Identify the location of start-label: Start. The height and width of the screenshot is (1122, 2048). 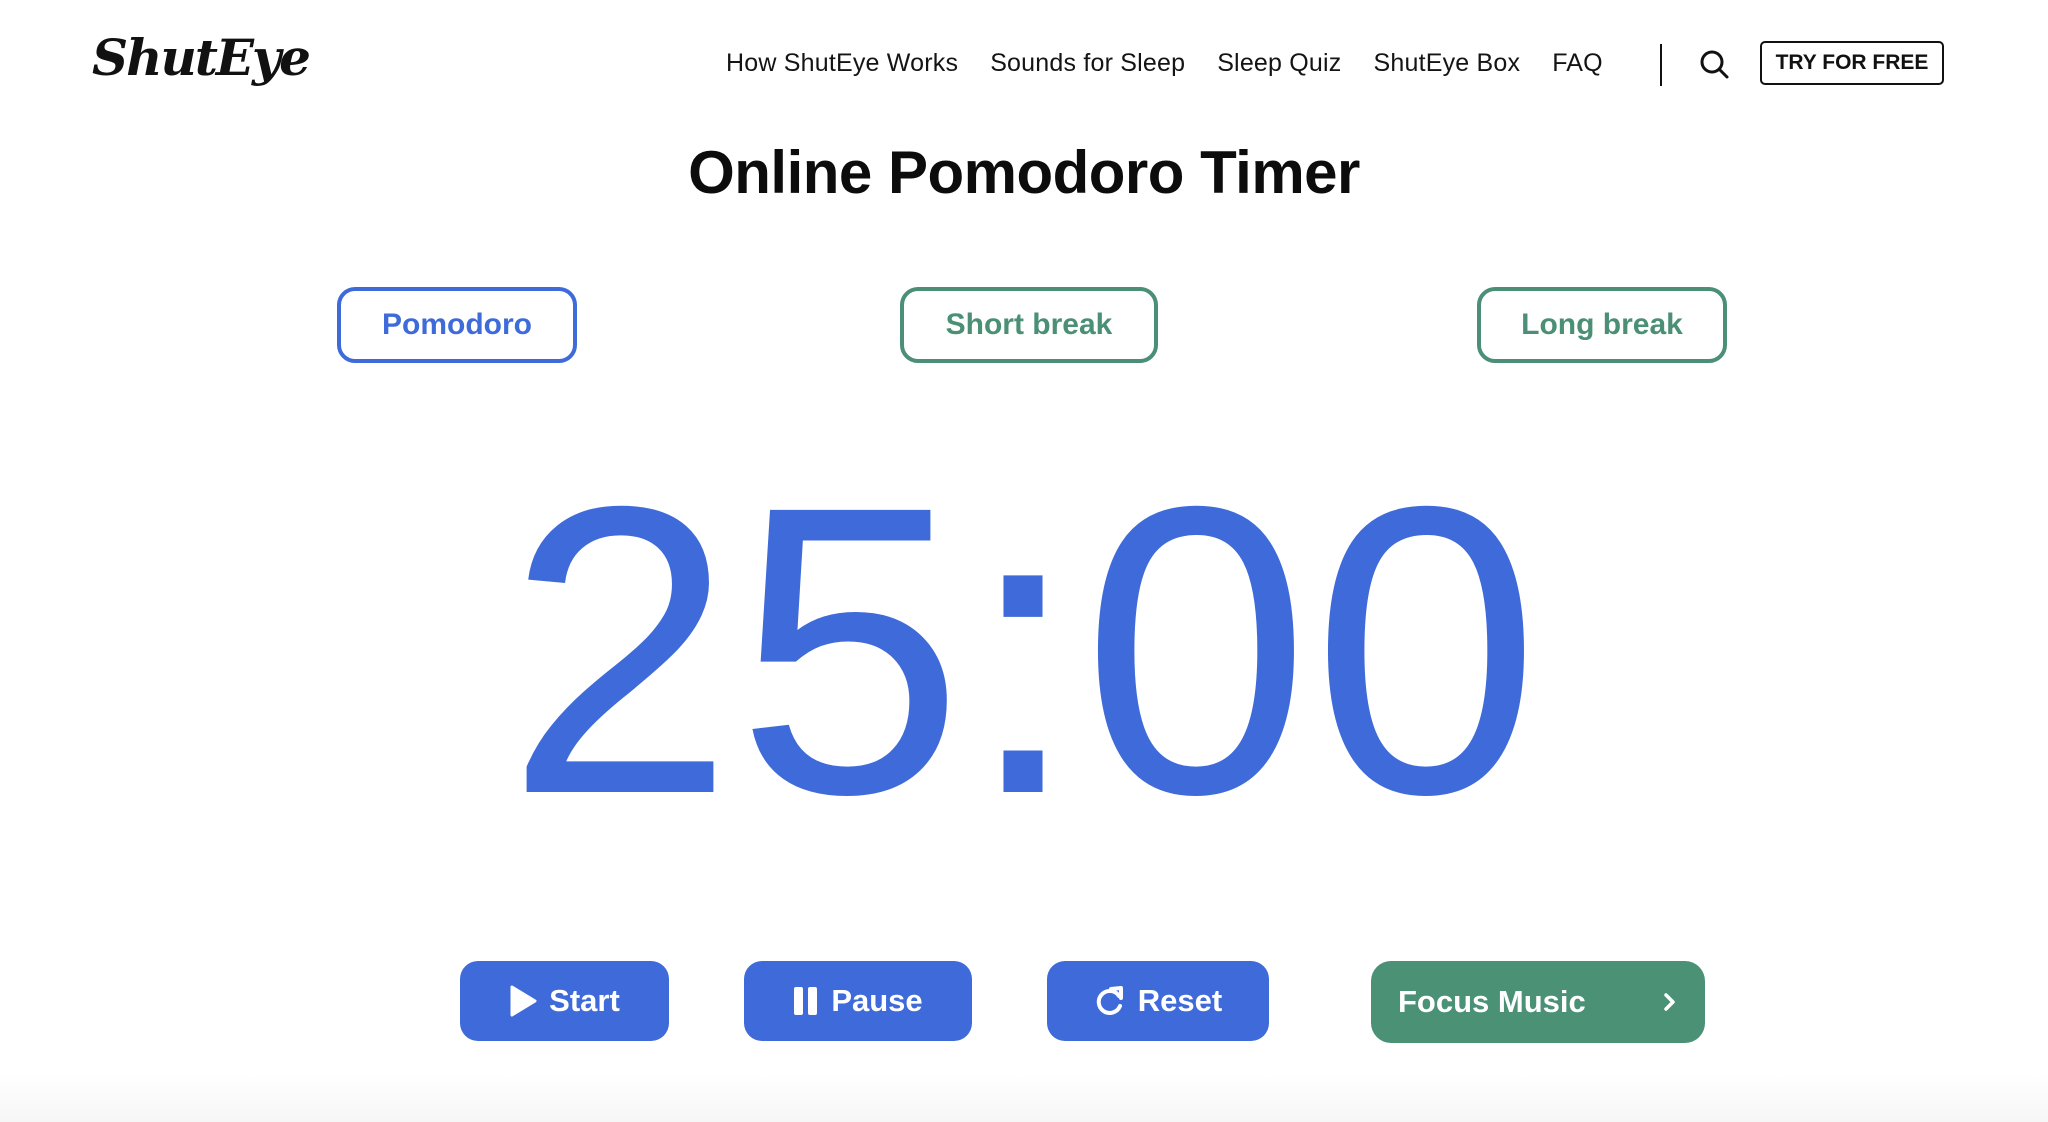
(584, 1000).